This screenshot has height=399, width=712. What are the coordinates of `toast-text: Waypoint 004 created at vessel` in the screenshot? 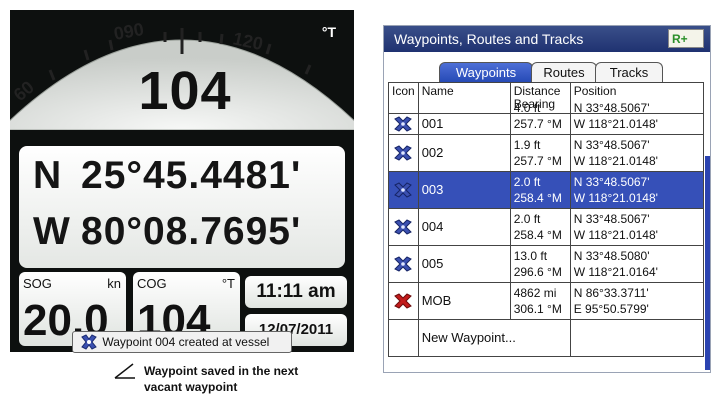 It's located at (186, 342).